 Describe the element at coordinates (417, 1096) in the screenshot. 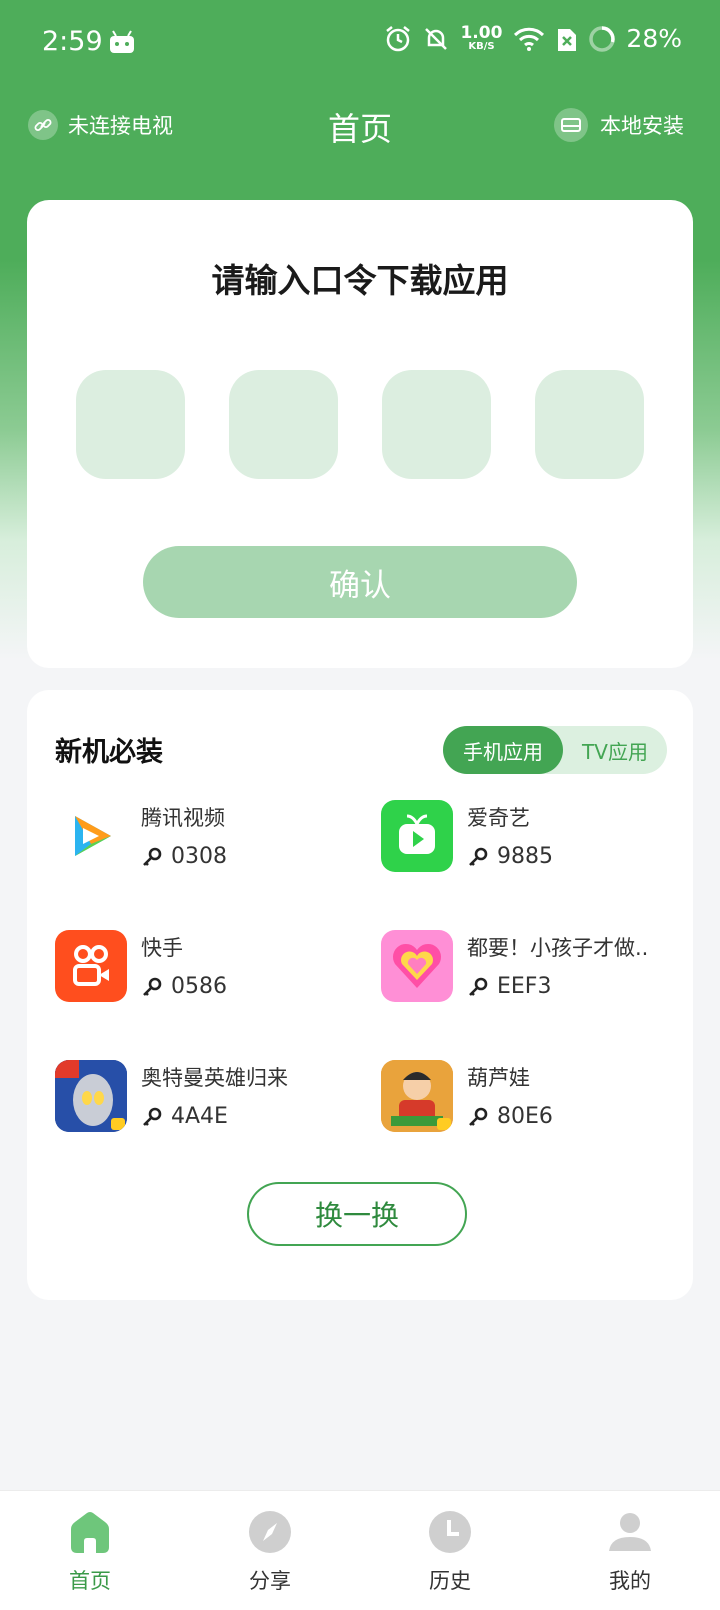

I see `calabash-brothers-icon` at that location.